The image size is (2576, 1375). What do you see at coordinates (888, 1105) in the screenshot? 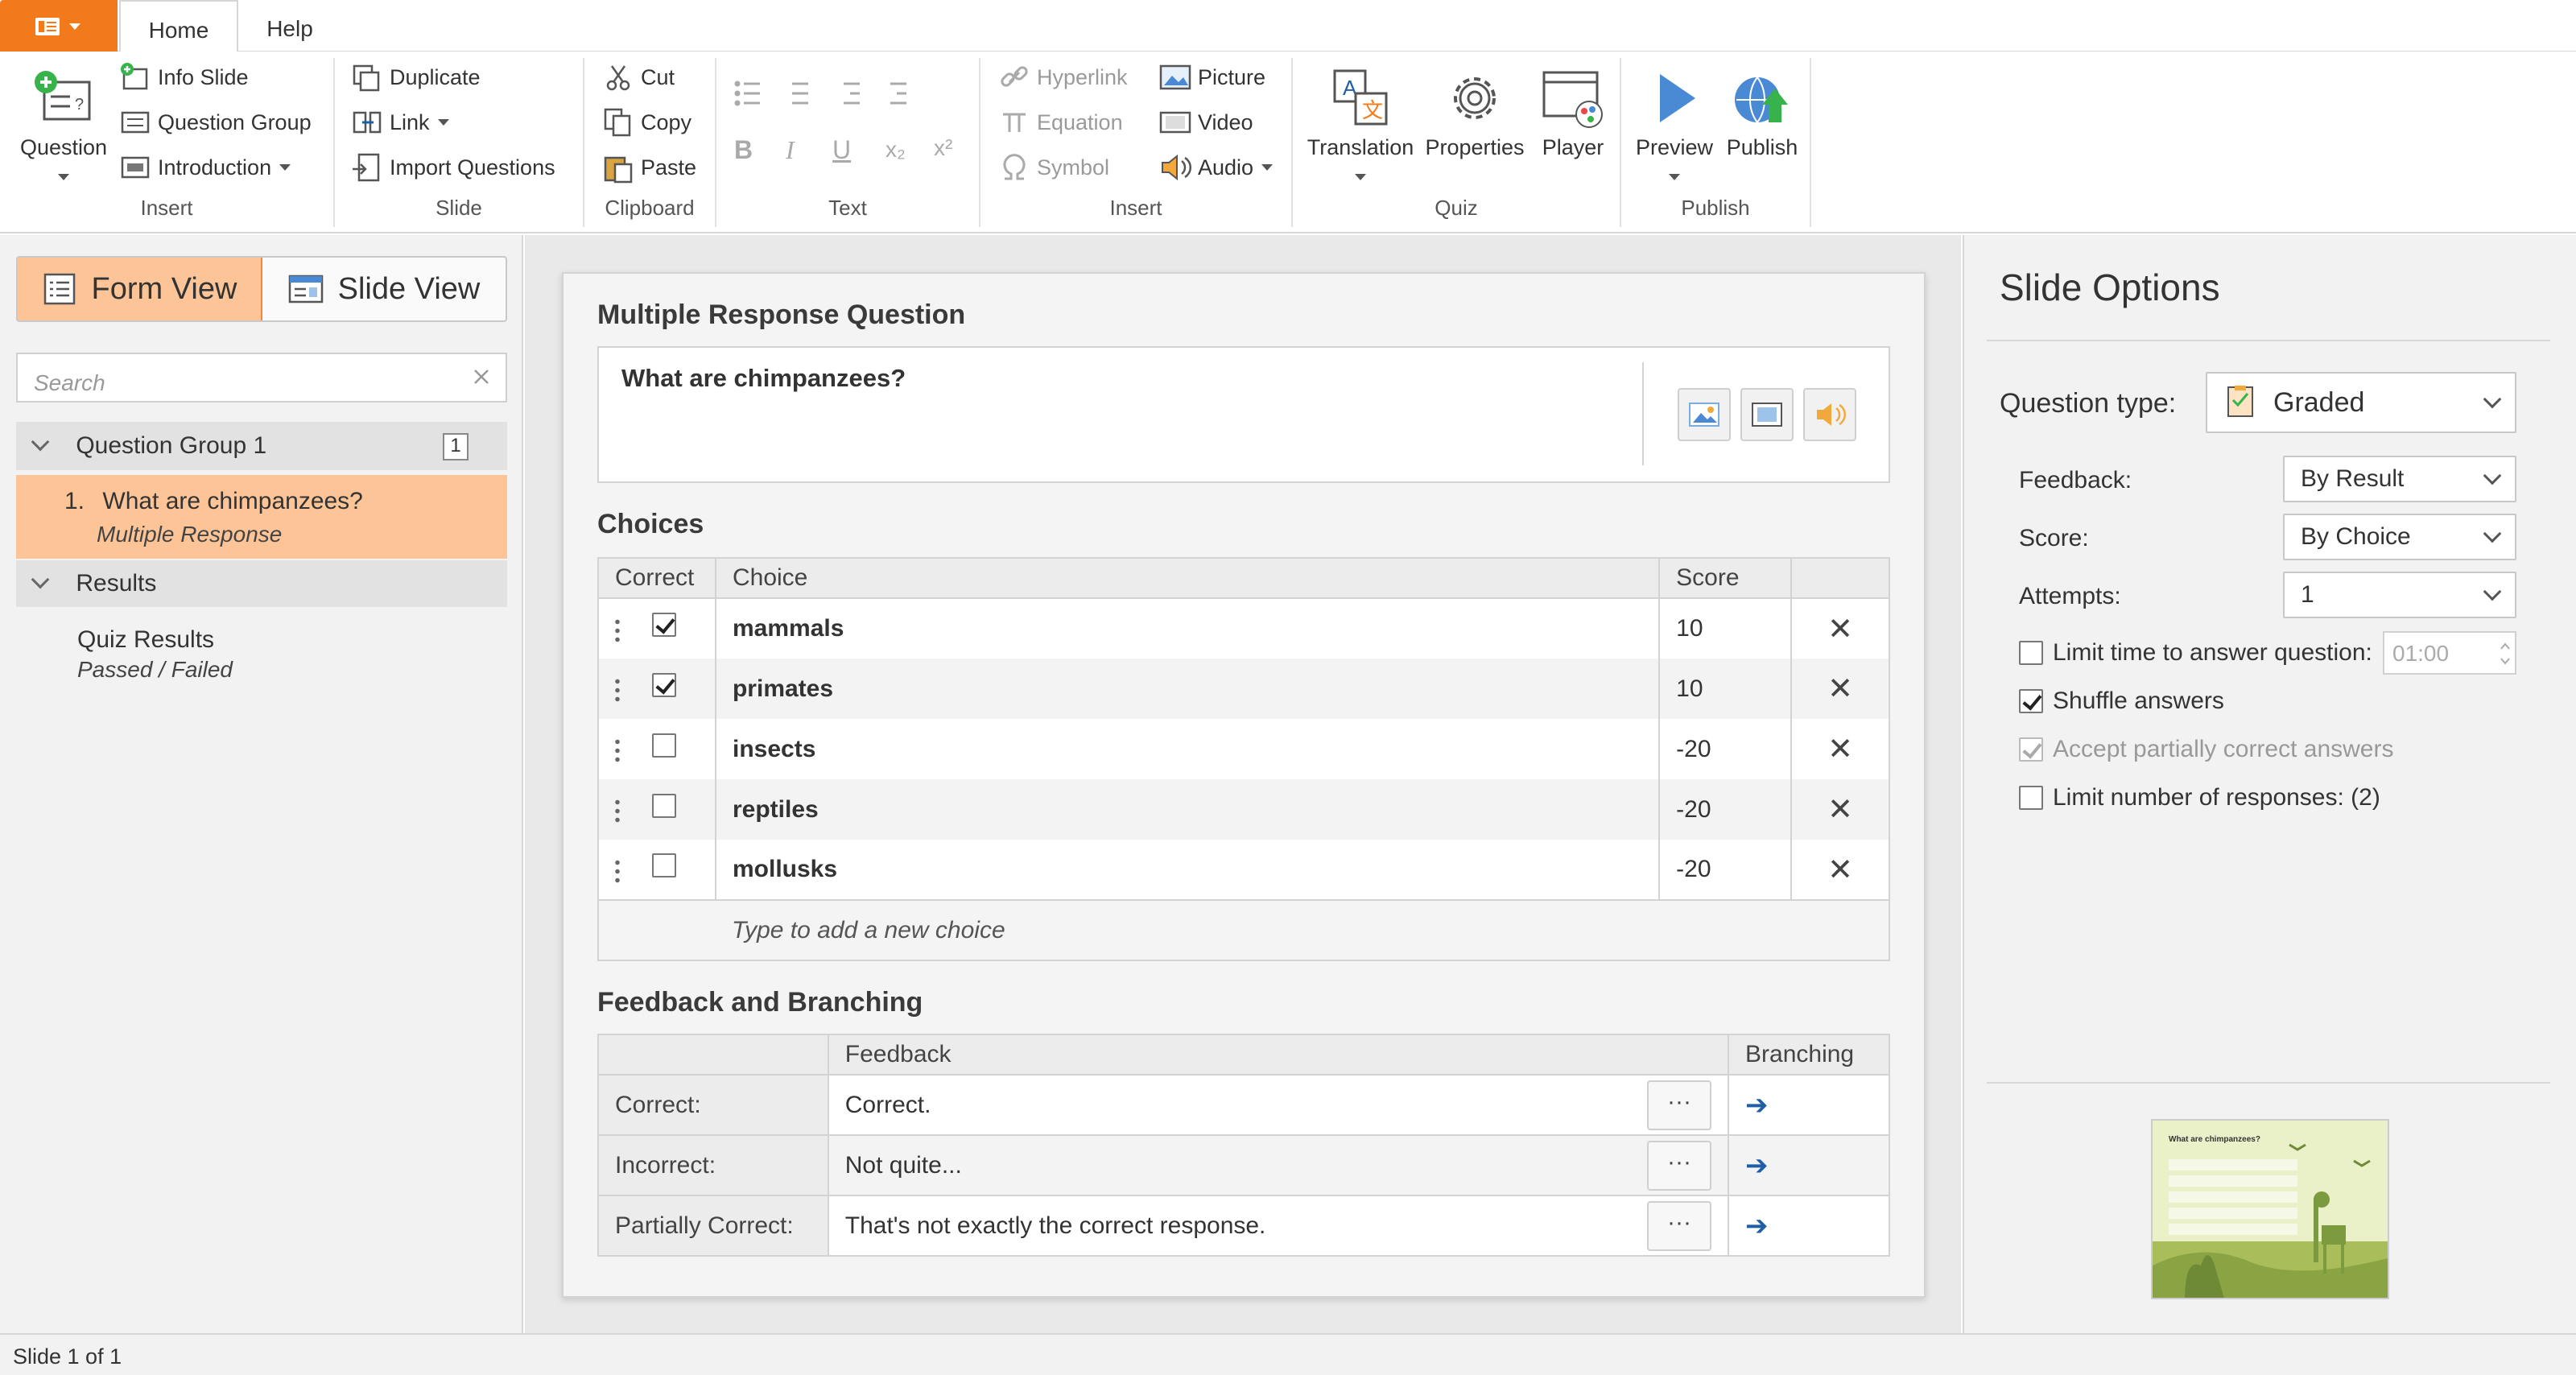
I see `feedback-text: Correct.` at bounding box center [888, 1105].